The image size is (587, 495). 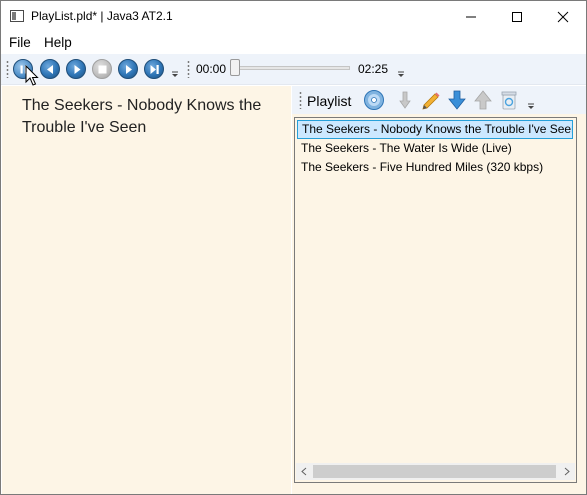 I want to click on seek-slider-thumb, so click(x=235, y=67).